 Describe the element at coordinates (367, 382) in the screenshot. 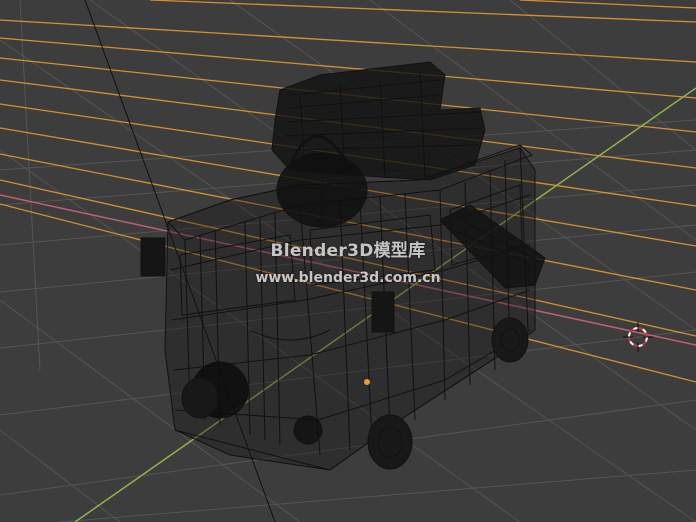

I see `object-origin-icon` at that location.